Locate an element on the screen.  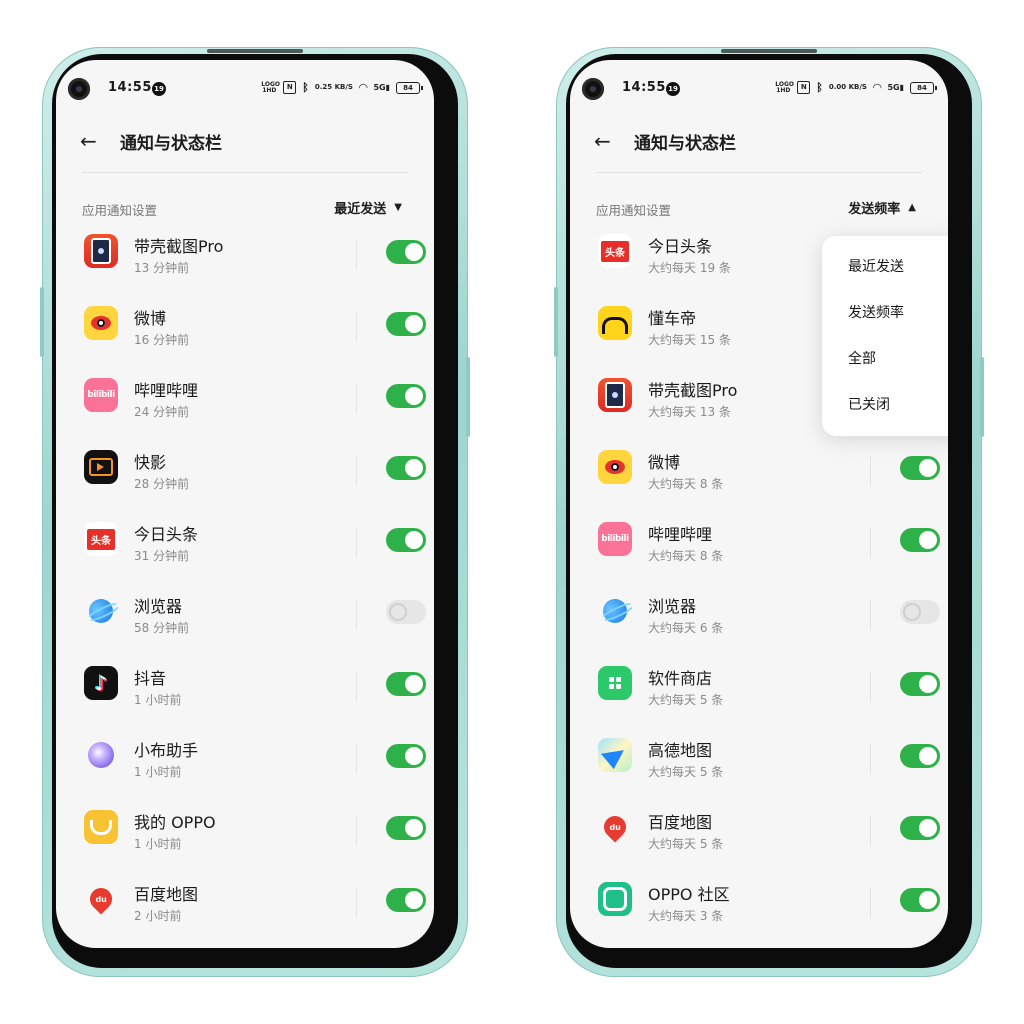
notification-count-badge: 19 is located at coordinates (673, 89).